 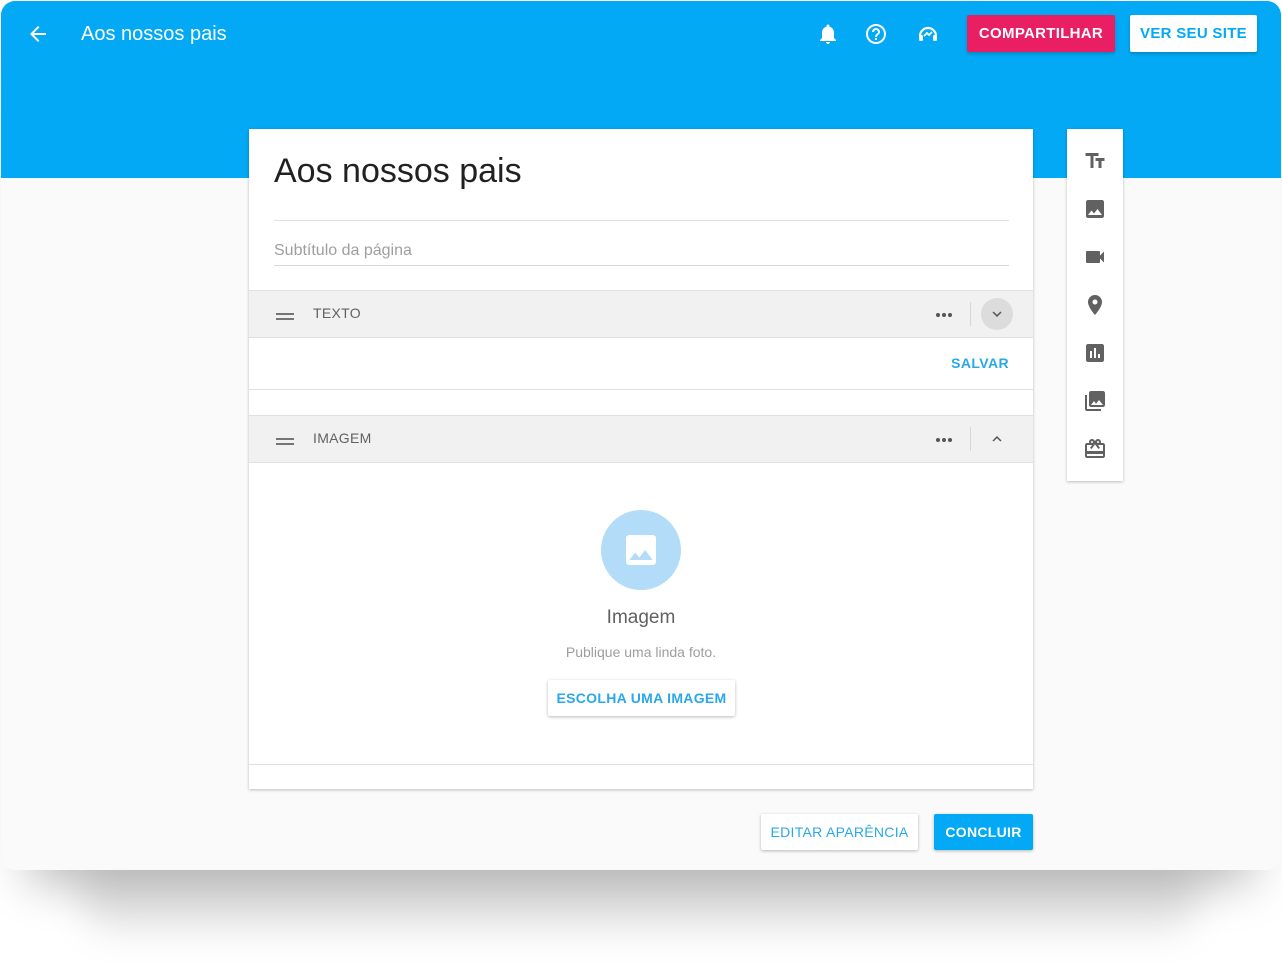 What do you see at coordinates (1095, 353) in the screenshot?
I see `chart-tool-icon` at bounding box center [1095, 353].